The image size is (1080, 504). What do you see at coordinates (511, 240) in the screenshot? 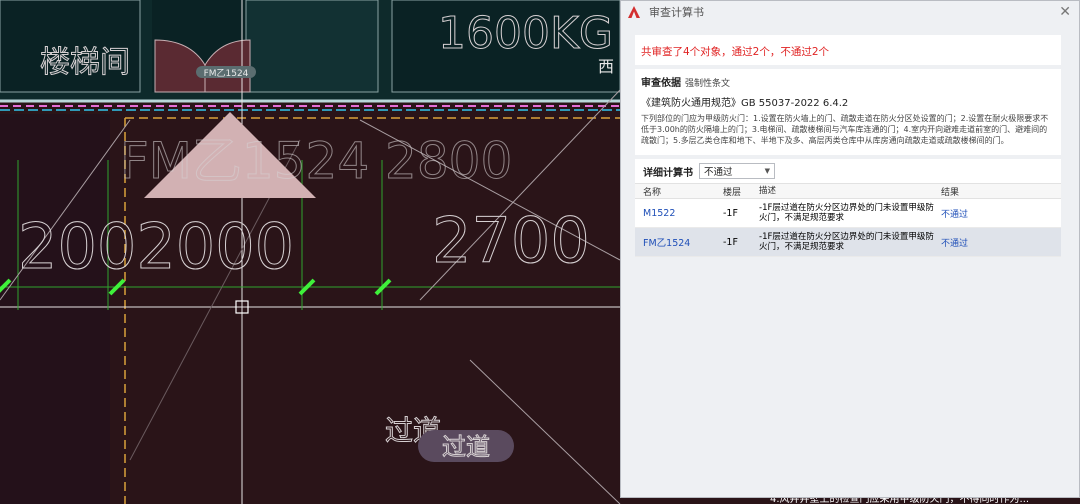
I see `dimension-right: 2700` at bounding box center [511, 240].